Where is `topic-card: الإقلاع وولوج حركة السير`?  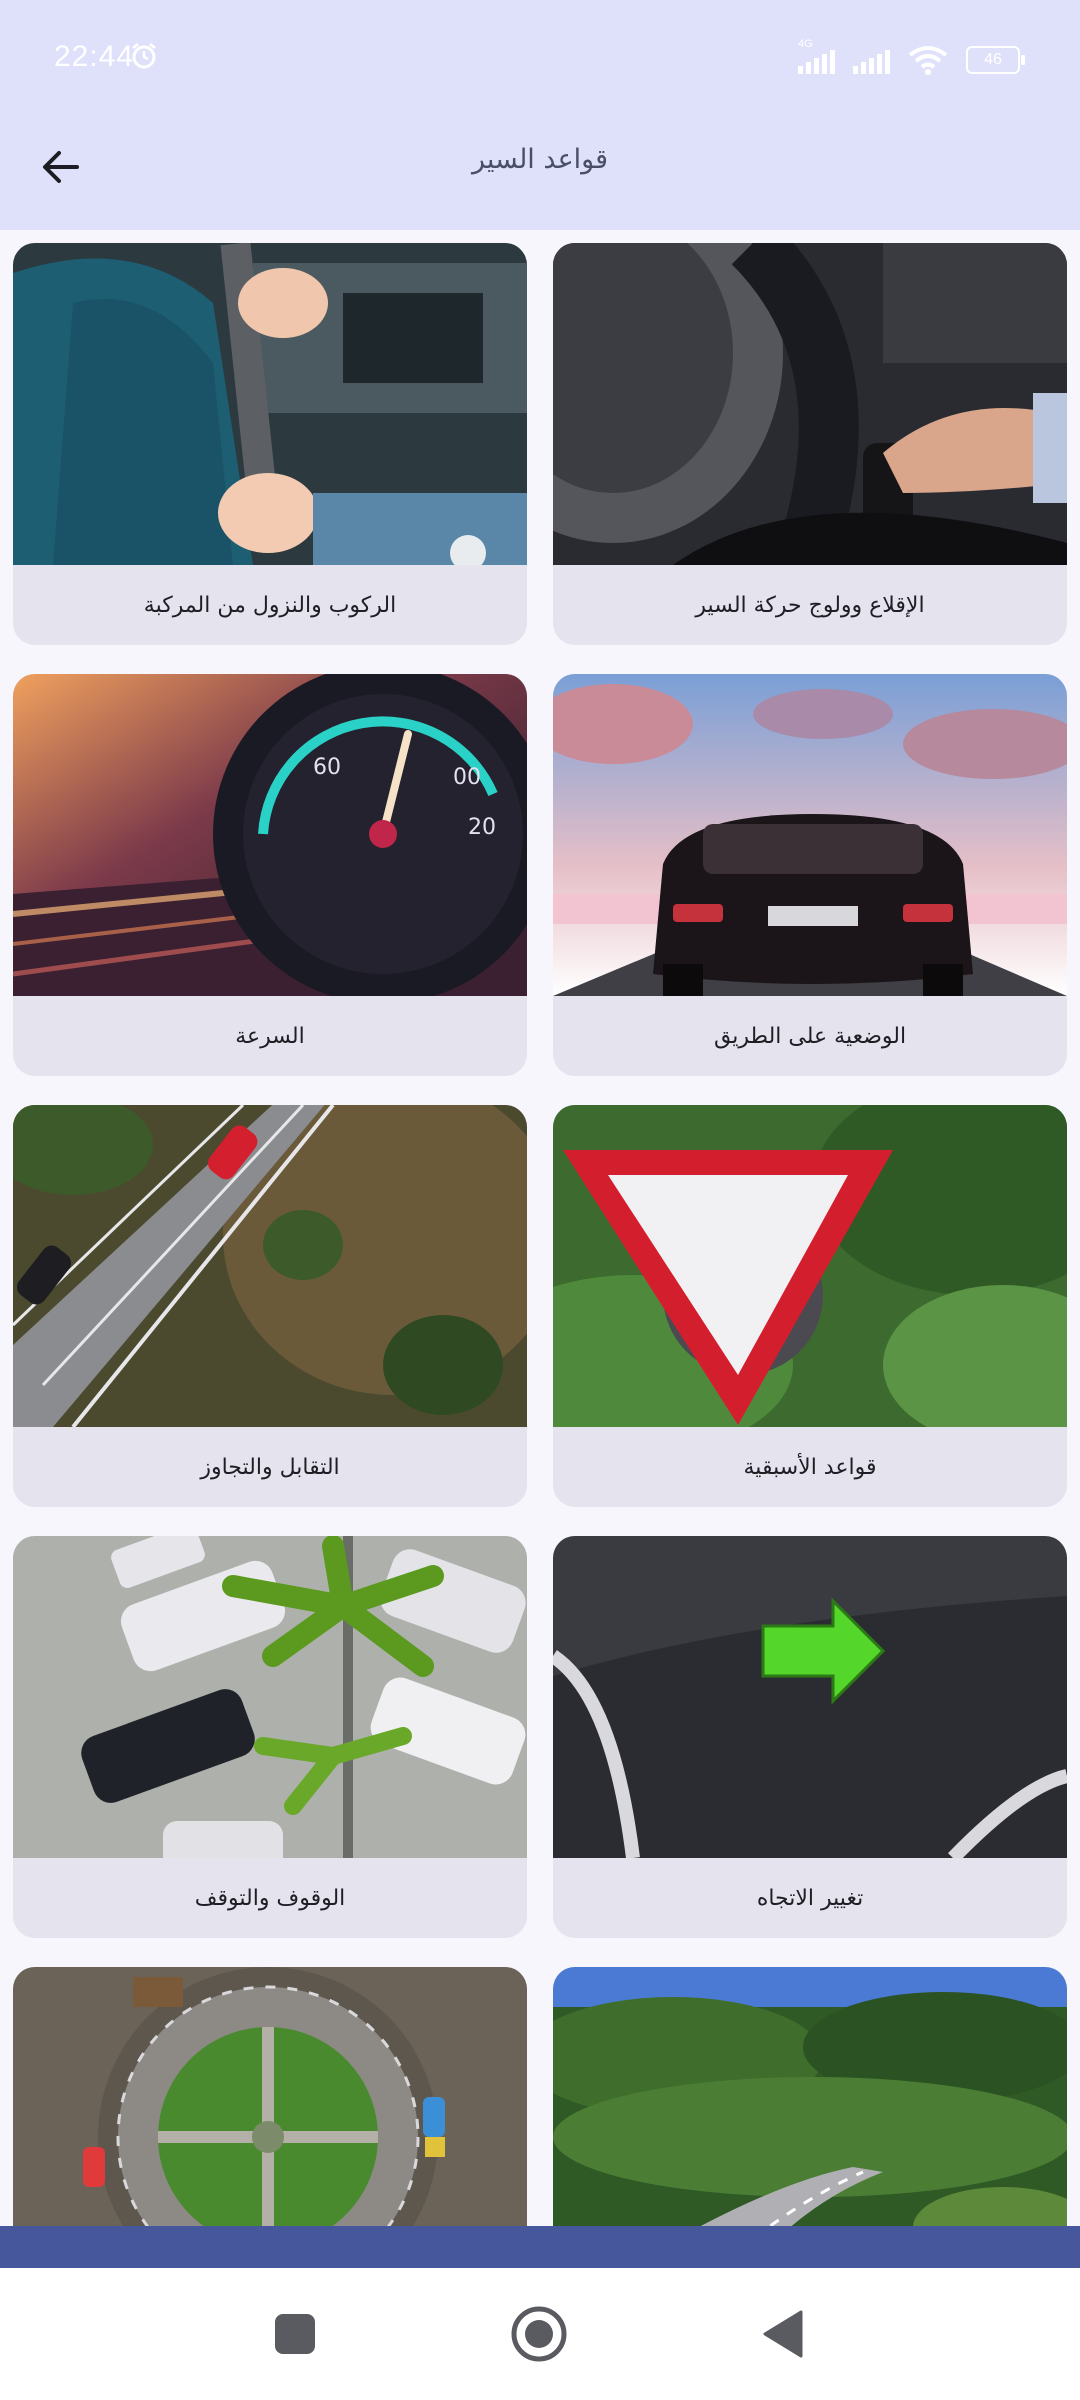 topic-card: الإقلاع وولوج حركة السير is located at coordinates (810, 444).